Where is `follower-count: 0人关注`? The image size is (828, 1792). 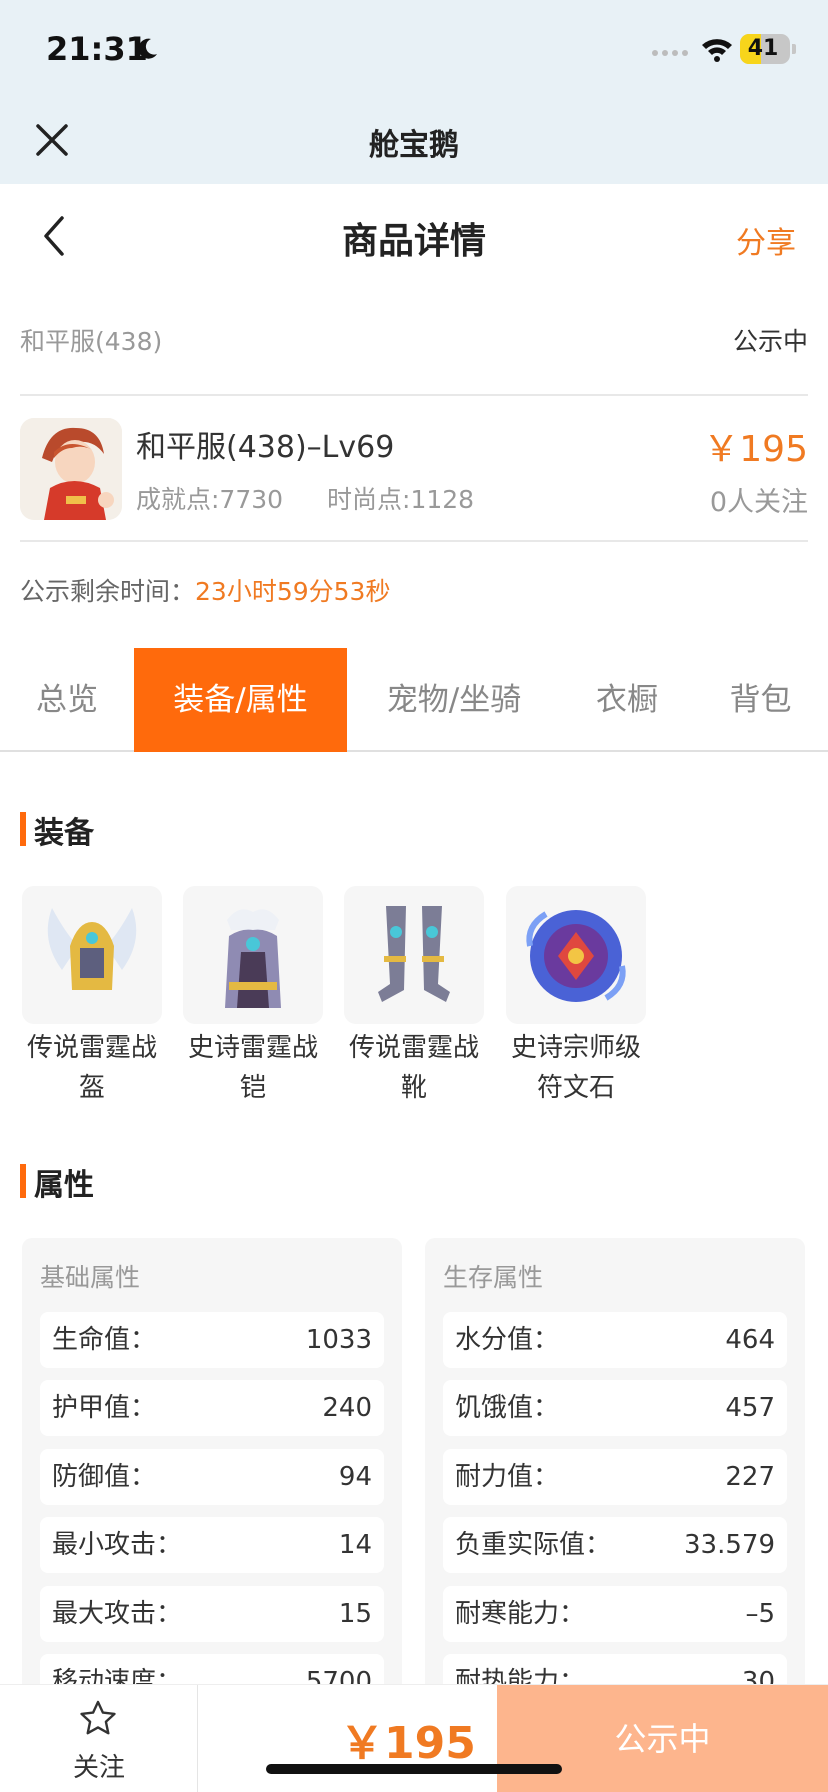
follower-count: 0人关注 is located at coordinates (758, 502).